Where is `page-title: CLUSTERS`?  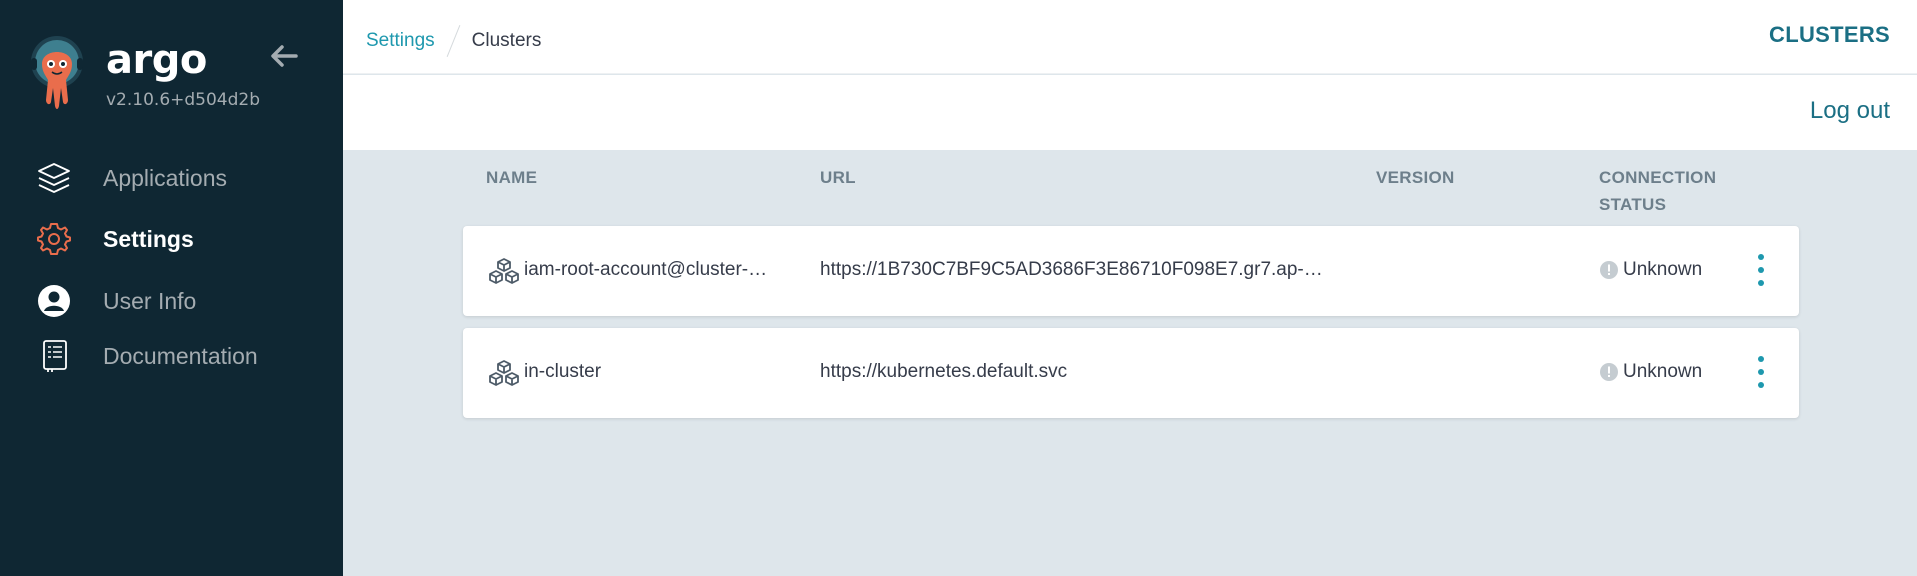
page-title: CLUSTERS is located at coordinates (1829, 34).